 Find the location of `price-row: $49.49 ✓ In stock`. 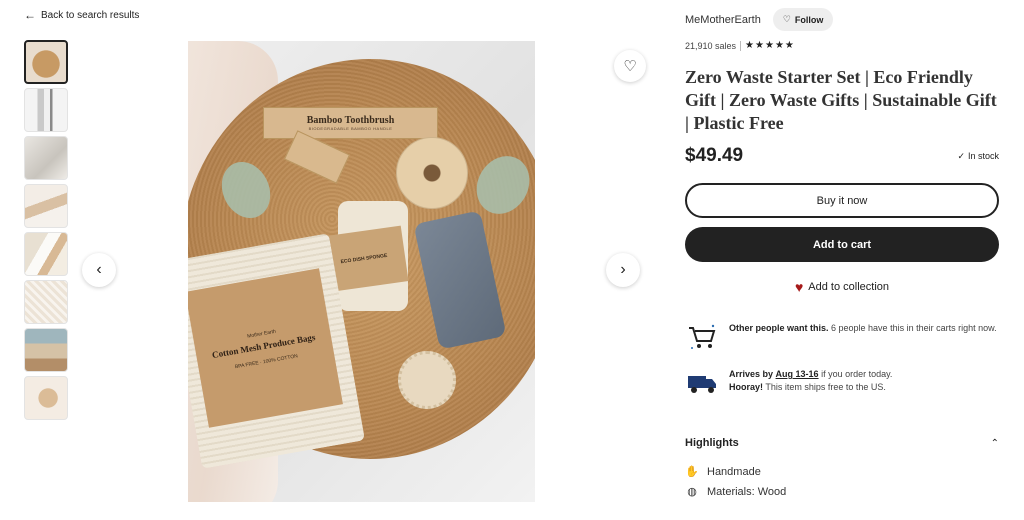

price-row: $49.49 ✓ In stock is located at coordinates (842, 156).